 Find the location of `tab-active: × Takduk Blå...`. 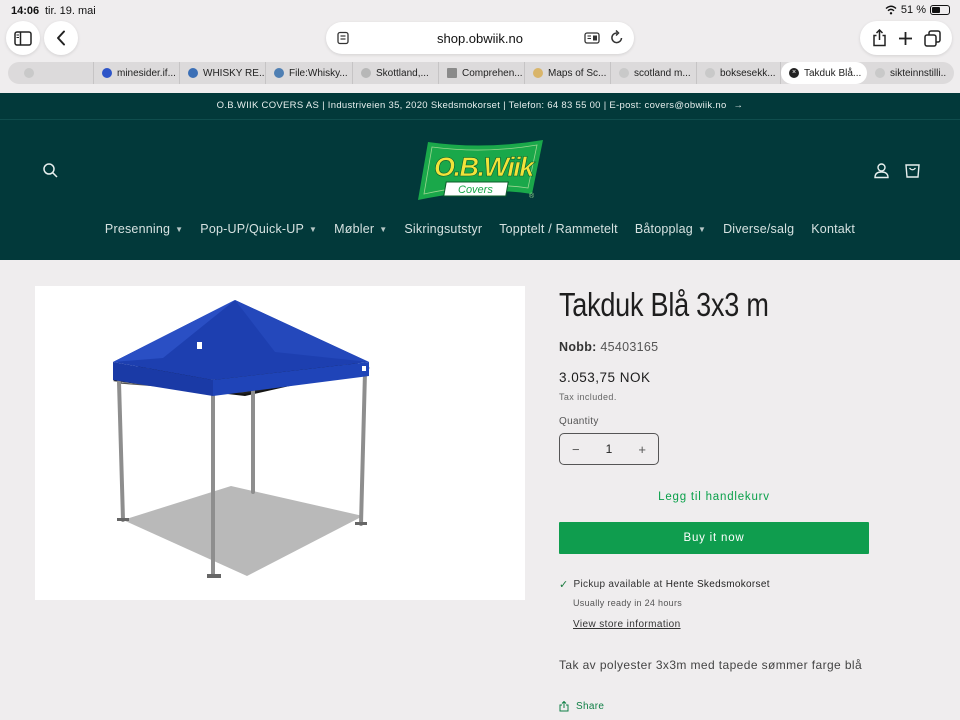

tab-active: × Takduk Blå... is located at coordinates (824, 73).